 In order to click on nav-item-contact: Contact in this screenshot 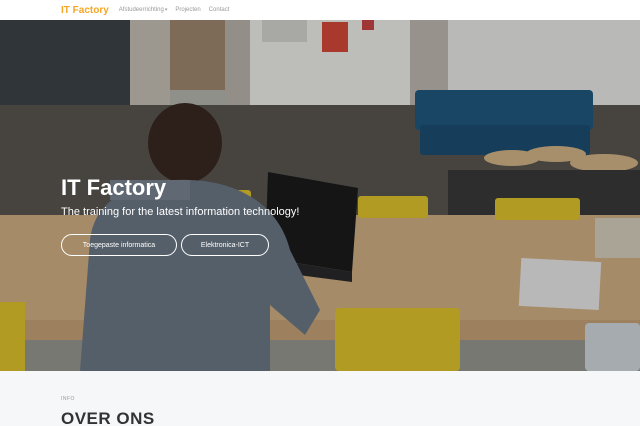, I will do `click(219, 10)`.